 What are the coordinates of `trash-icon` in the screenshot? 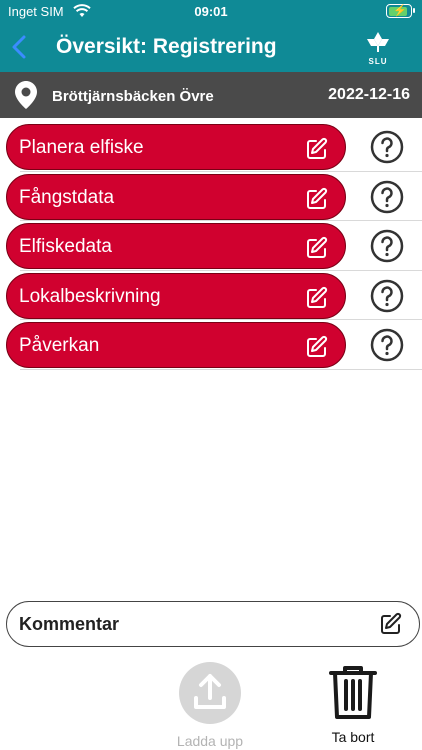 It's located at (353, 695).